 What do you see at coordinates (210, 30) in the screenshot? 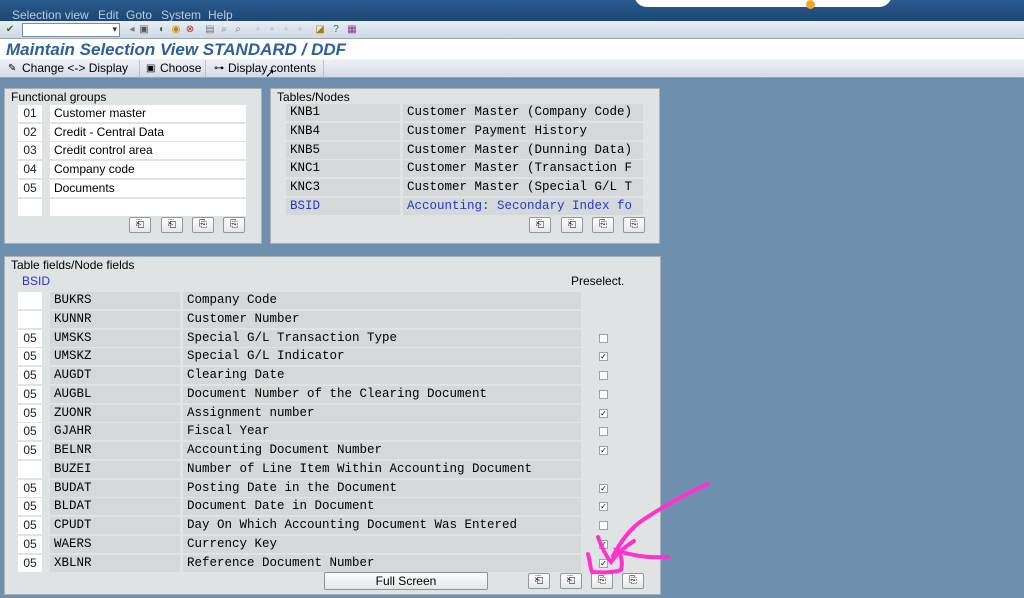
I see `print-icon: ▤` at bounding box center [210, 30].